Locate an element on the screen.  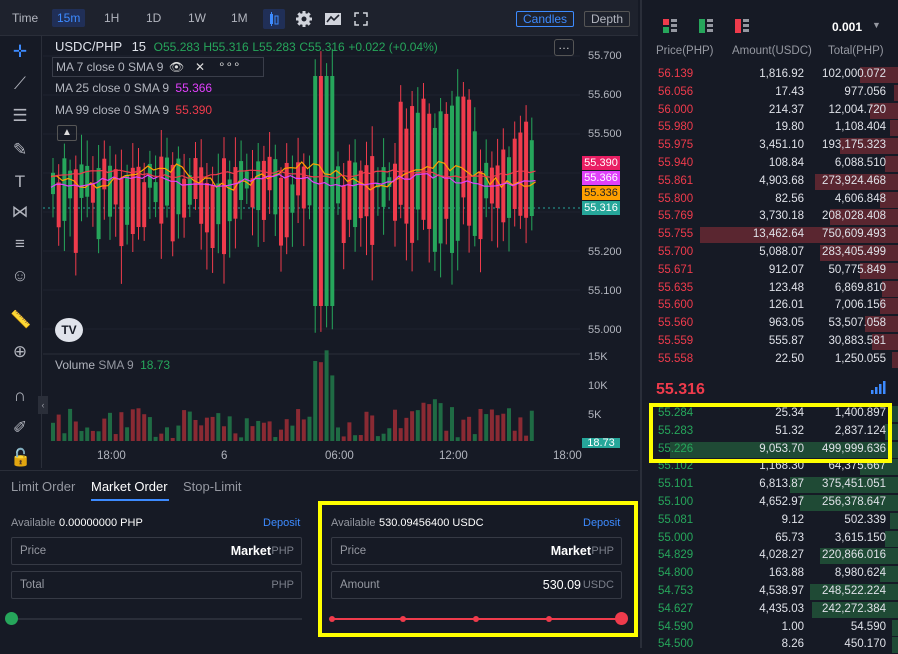
collapse-toolbar-icon: ‹ is located at coordinates (43, 405).